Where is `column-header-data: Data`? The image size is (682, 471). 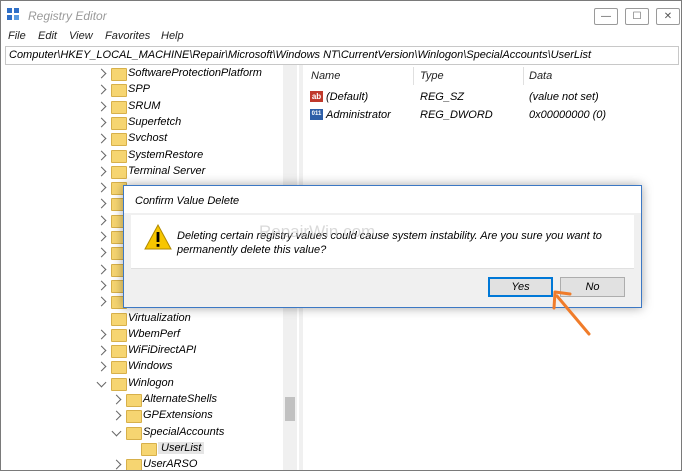
column-header-data: Data is located at coordinates (540, 76).